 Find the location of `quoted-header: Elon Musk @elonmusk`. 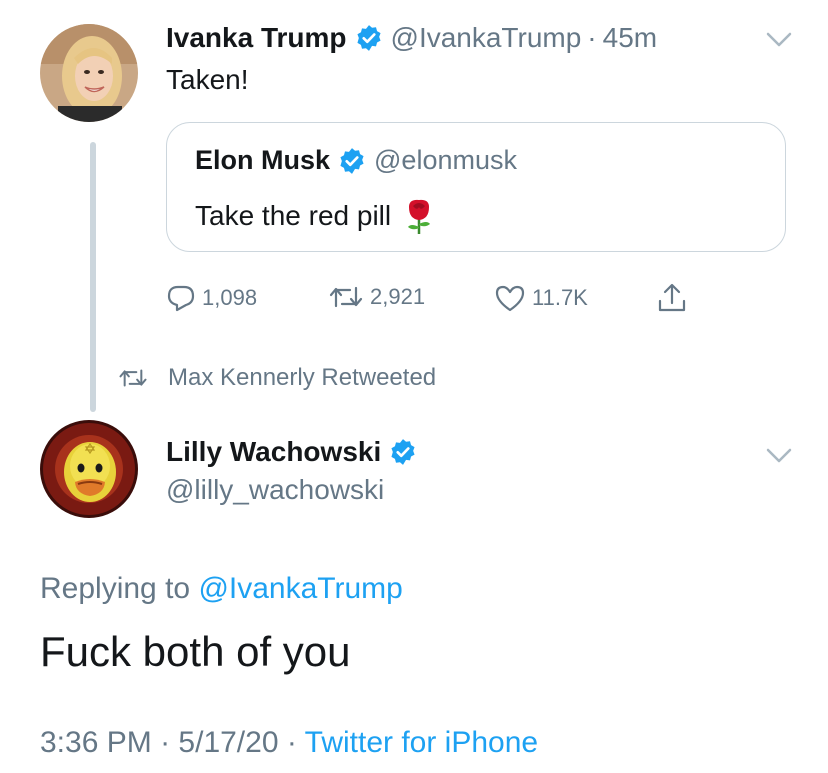

quoted-header: Elon Musk @elonmusk is located at coordinates (356, 160).